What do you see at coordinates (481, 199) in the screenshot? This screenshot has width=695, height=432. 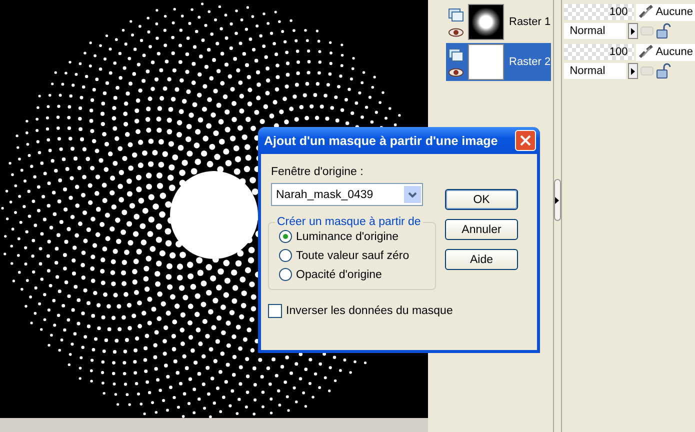 I see `dialog-button: OK` at bounding box center [481, 199].